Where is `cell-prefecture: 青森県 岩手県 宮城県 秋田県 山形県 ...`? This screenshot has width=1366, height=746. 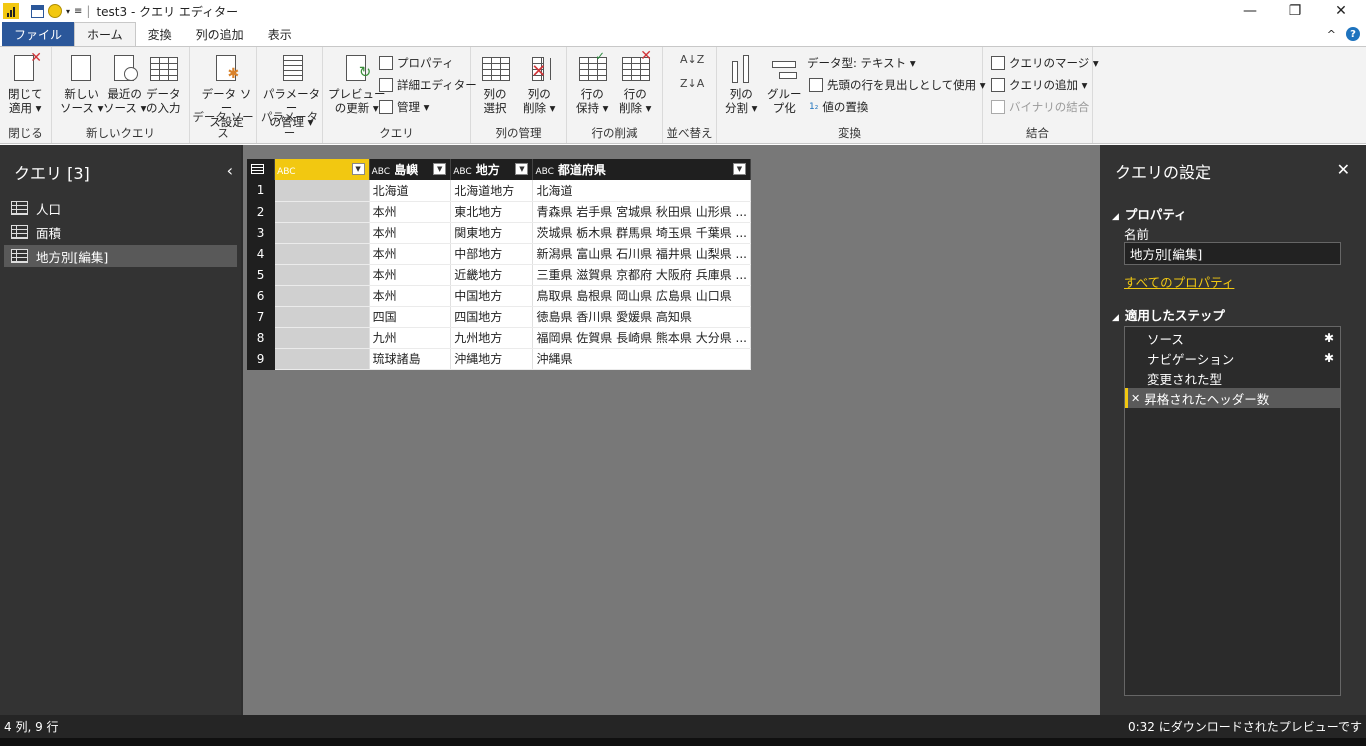
cell-prefecture: 青森県 岩手県 宮城県 秋田県 山形県 ... is located at coordinates (641, 212).